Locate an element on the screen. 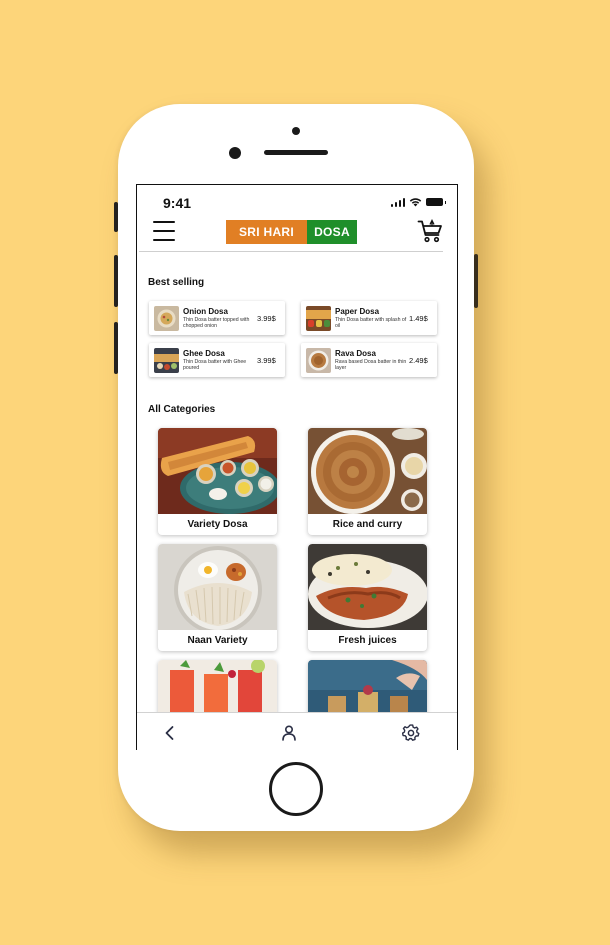 This screenshot has height=945, width=610. item-name: Paper Dosa is located at coordinates (357, 311).